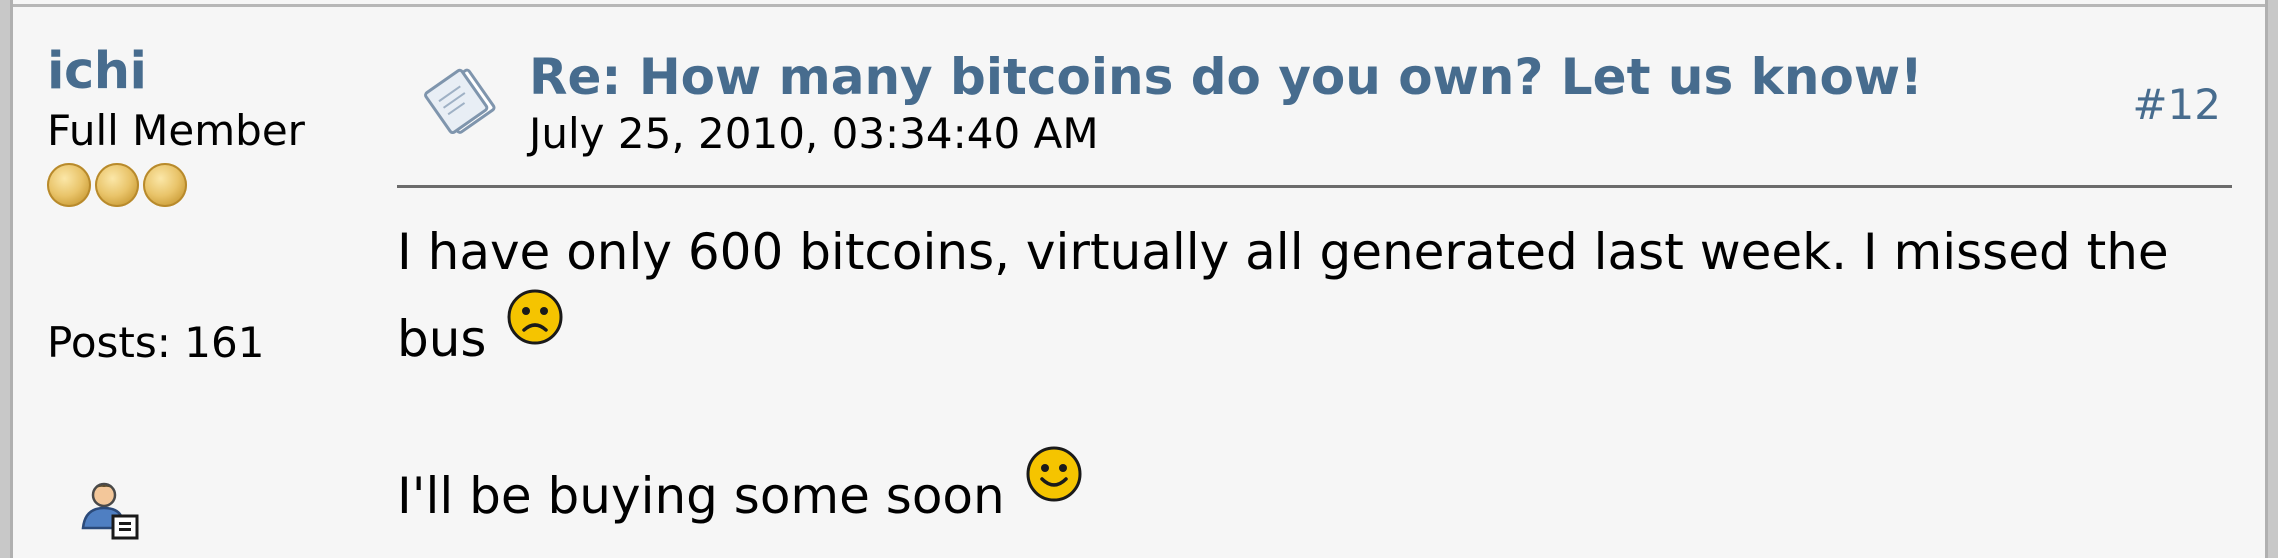  Describe the element at coordinates (1054, 474) in the screenshot. I see `smiley-icon` at that location.